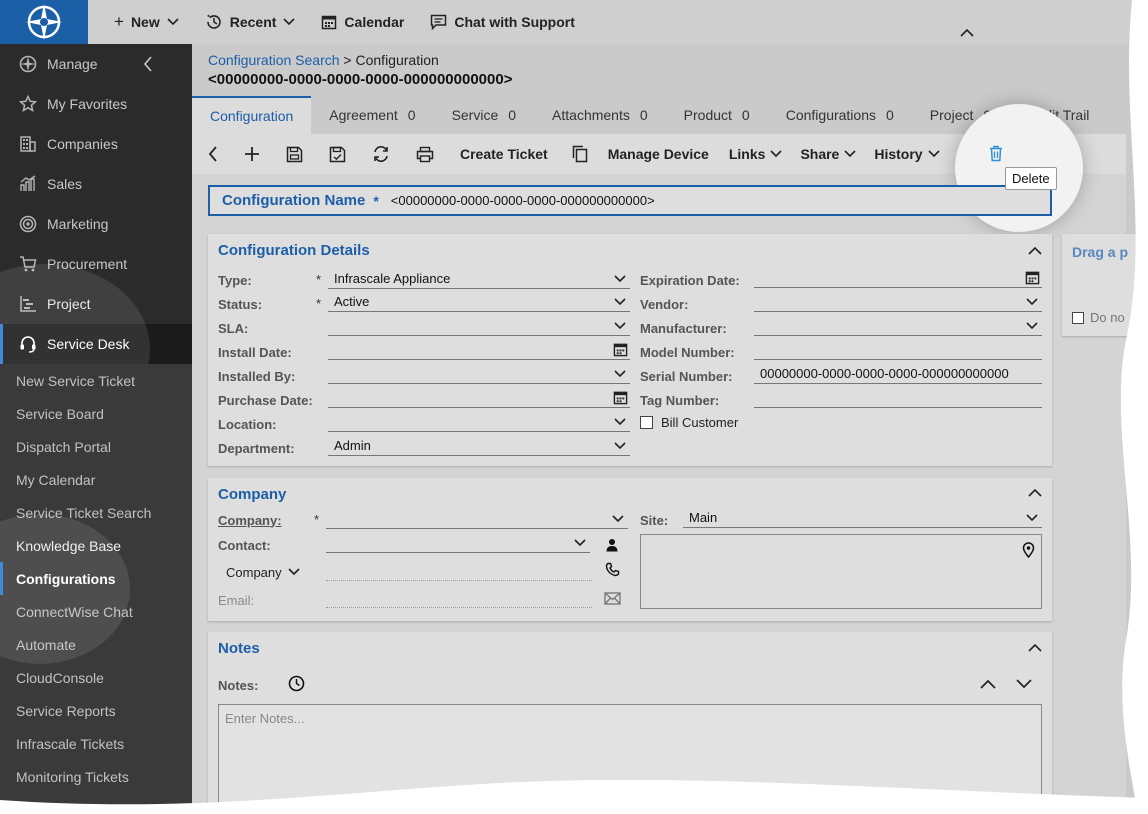  I want to click on phone-icon, so click(612, 569).